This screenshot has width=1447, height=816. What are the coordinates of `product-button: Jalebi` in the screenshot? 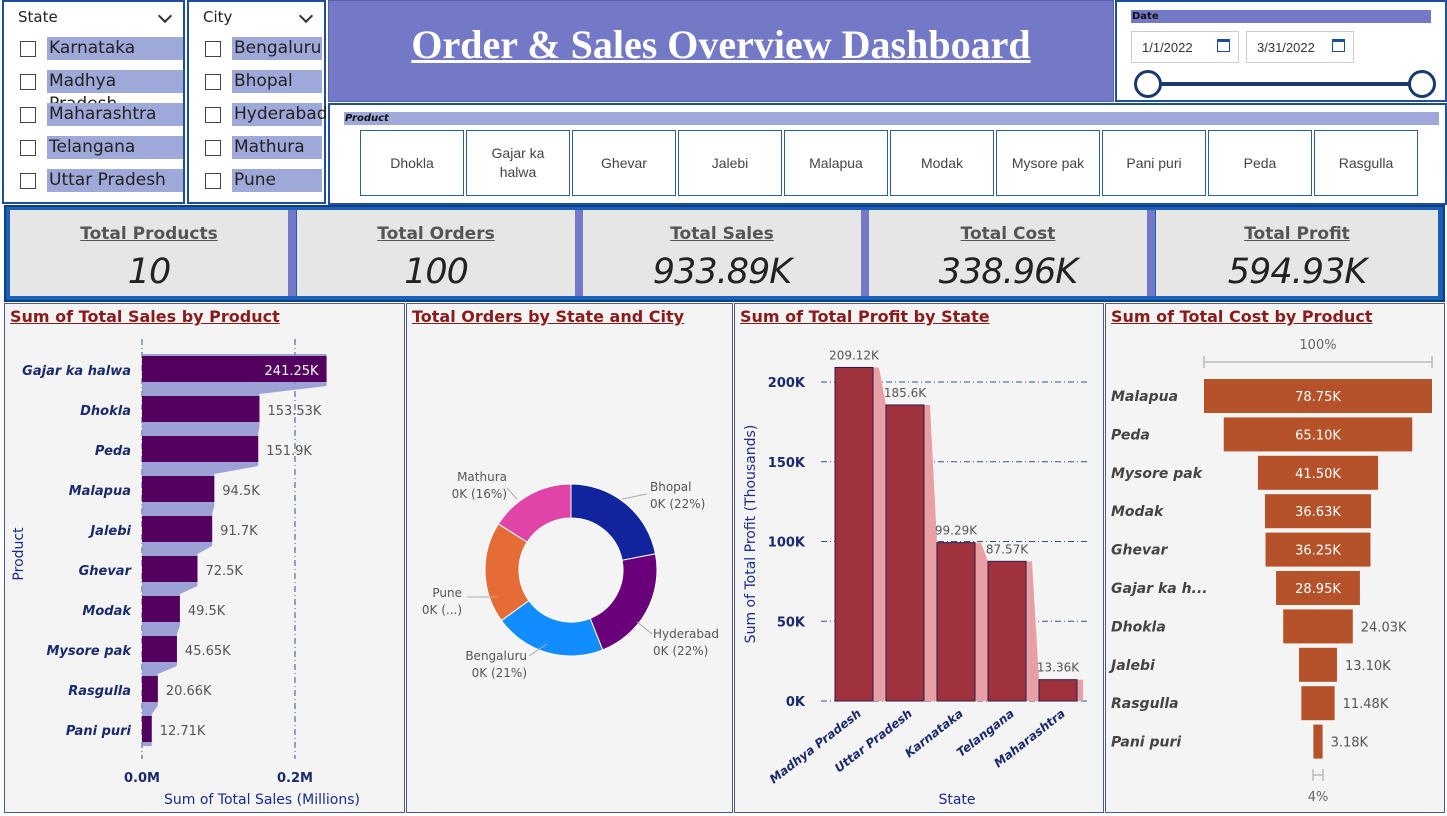 It's located at (730, 163).